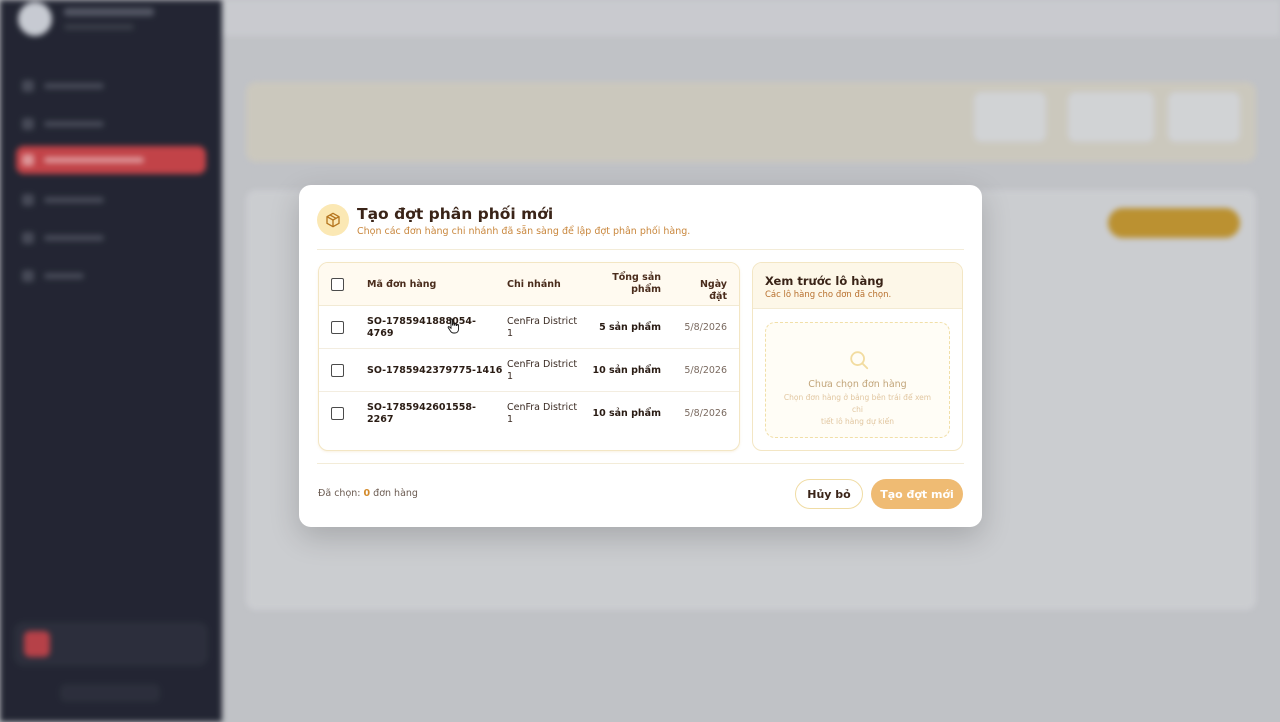 Image resolution: width=1280 pixels, height=722 pixels. What do you see at coordinates (828, 295) in the screenshot?
I see `preview-subtitle: Các lô hàng cho đơn đã chọn.` at bounding box center [828, 295].